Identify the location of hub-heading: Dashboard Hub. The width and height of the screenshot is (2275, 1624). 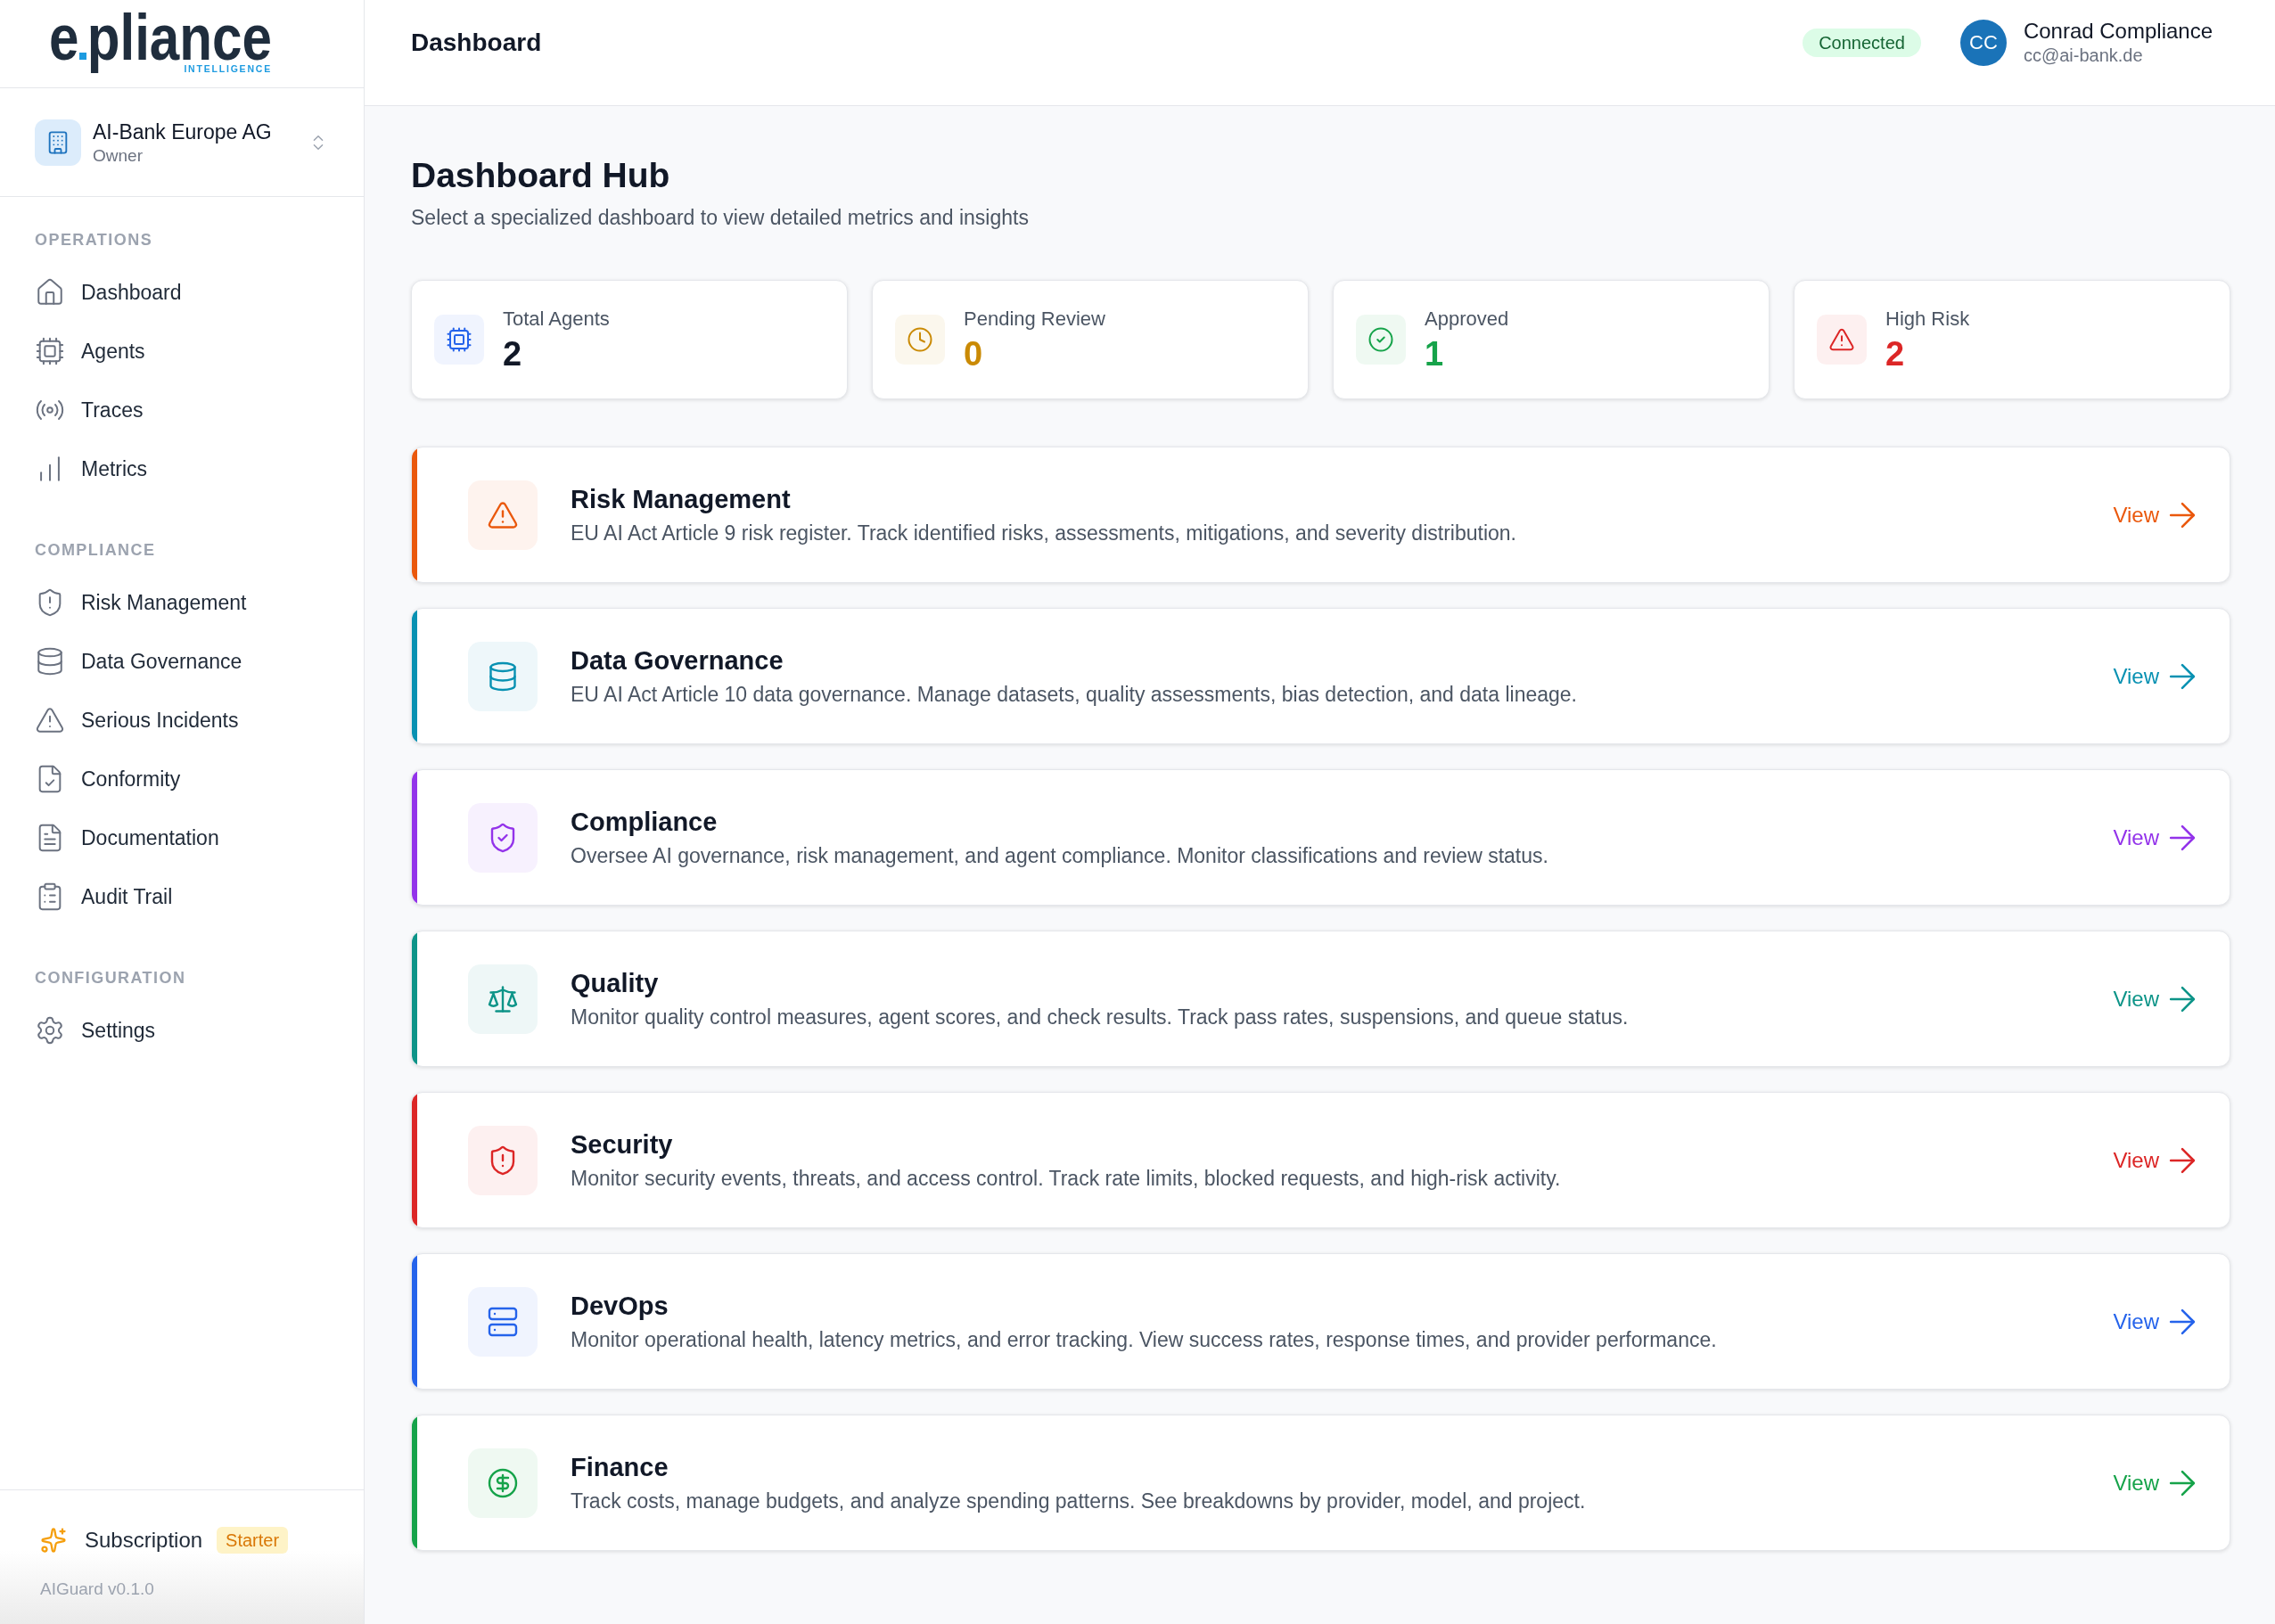
(541, 175).